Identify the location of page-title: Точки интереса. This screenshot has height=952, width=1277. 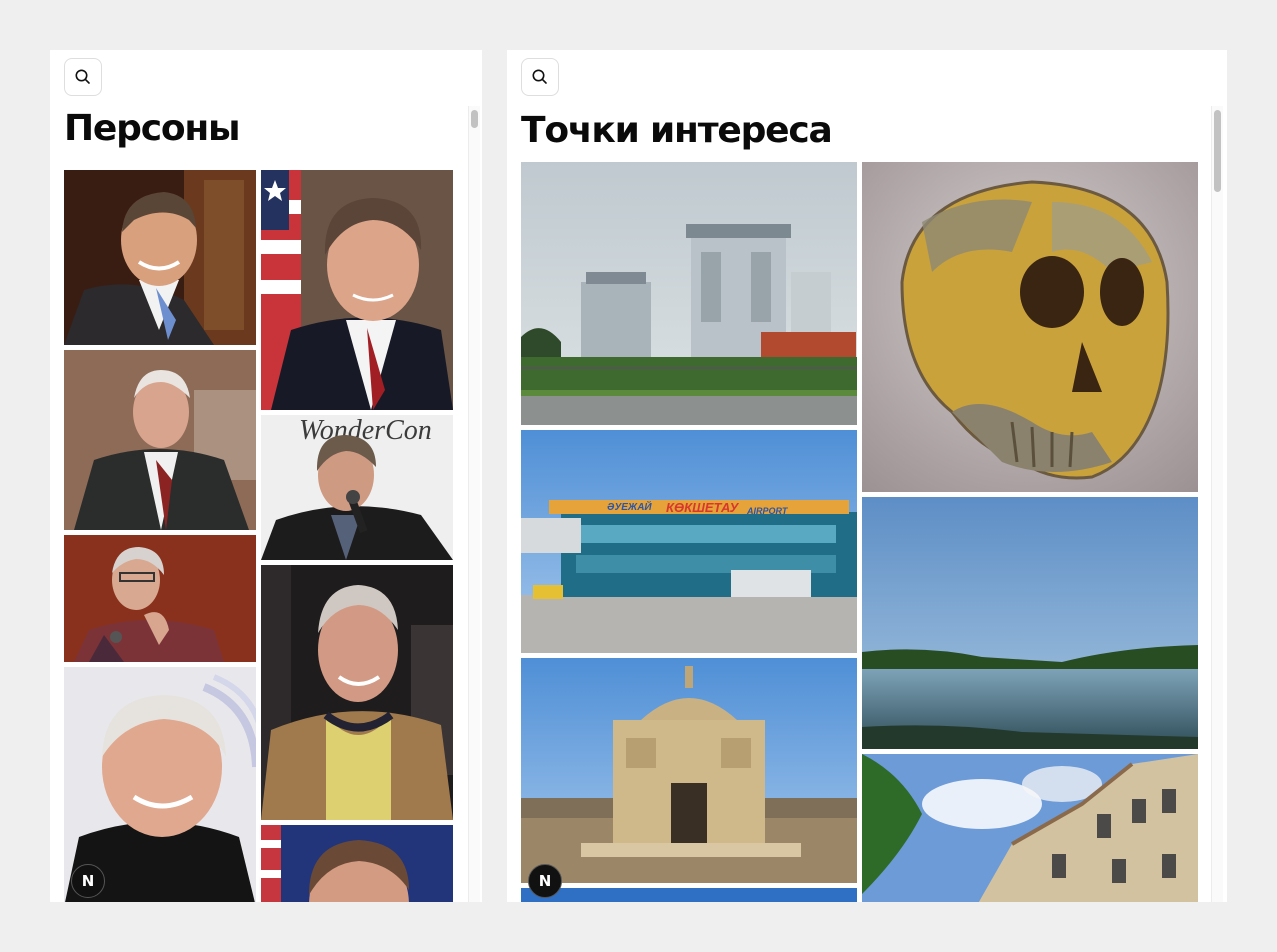
(677, 130).